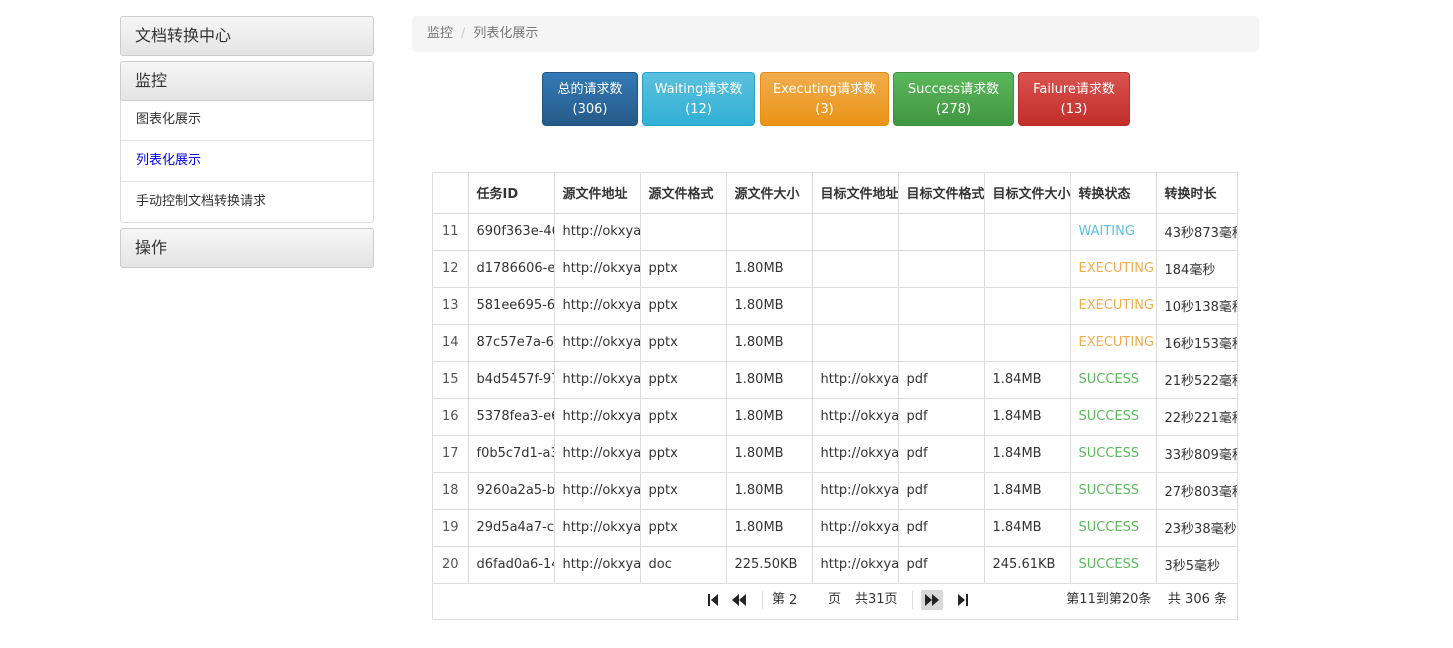  Describe the element at coordinates (451, 232) in the screenshot. I see `cell-rownum: 11` at that location.